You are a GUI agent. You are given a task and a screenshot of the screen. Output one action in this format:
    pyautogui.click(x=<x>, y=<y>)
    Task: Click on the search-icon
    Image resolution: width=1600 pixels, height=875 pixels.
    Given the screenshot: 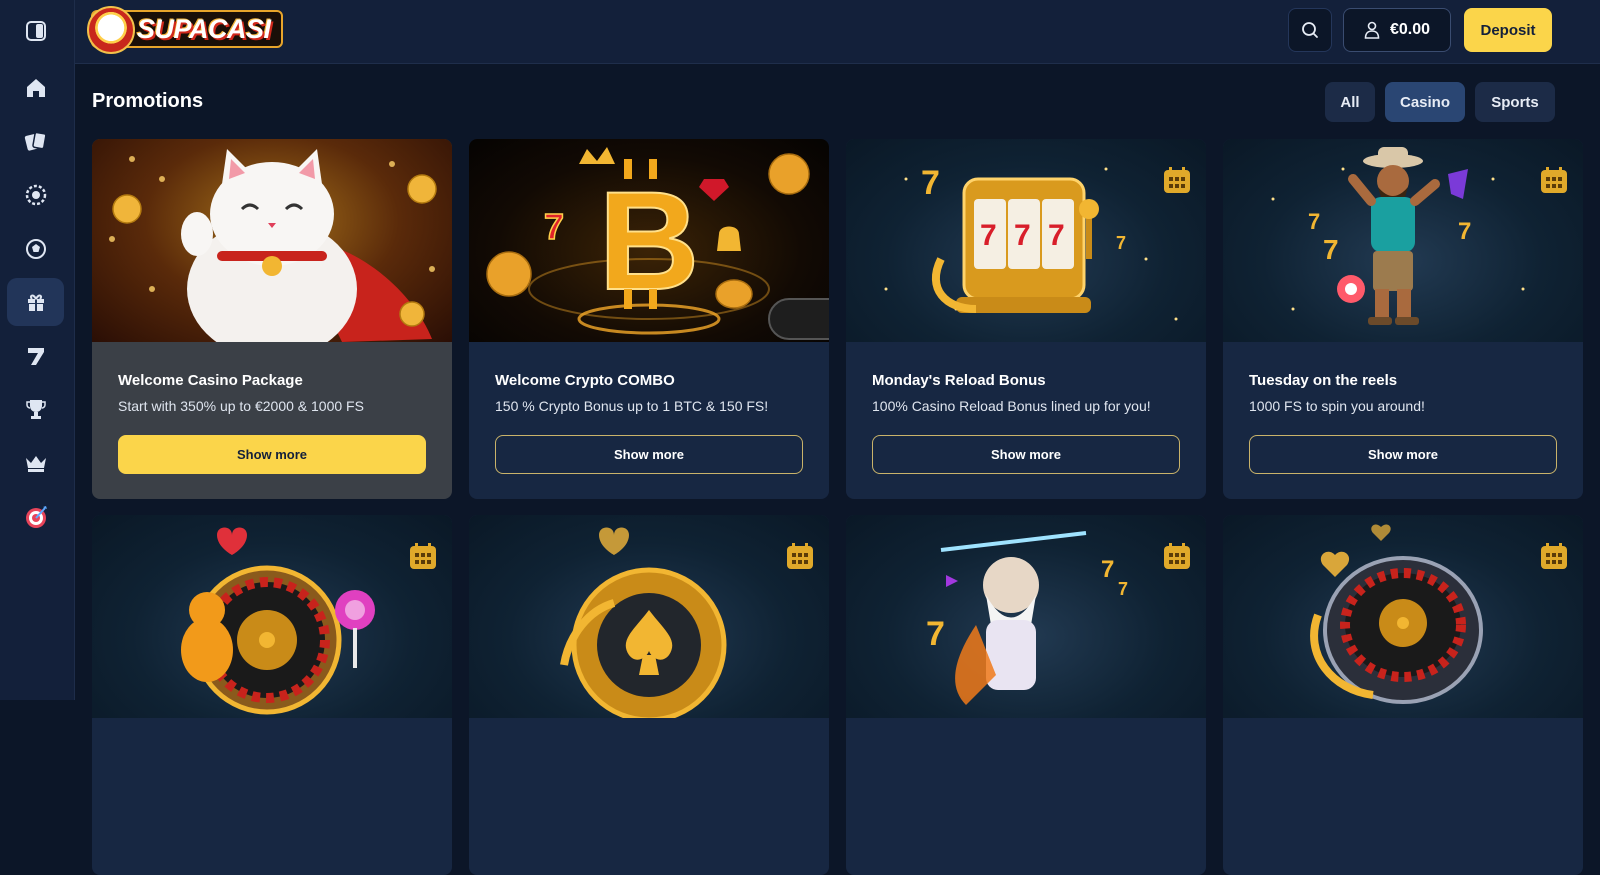 What is the action you would take?
    pyautogui.click(x=1310, y=30)
    